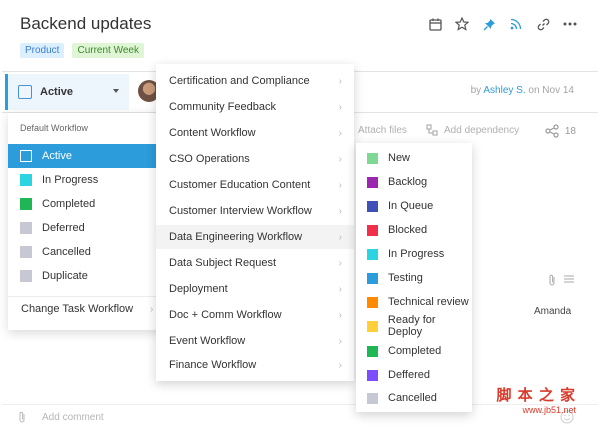 The image size is (600, 441). Describe the element at coordinates (85, 180) in the screenshot. I see `status-option-in-progress: In Progress` at that location.